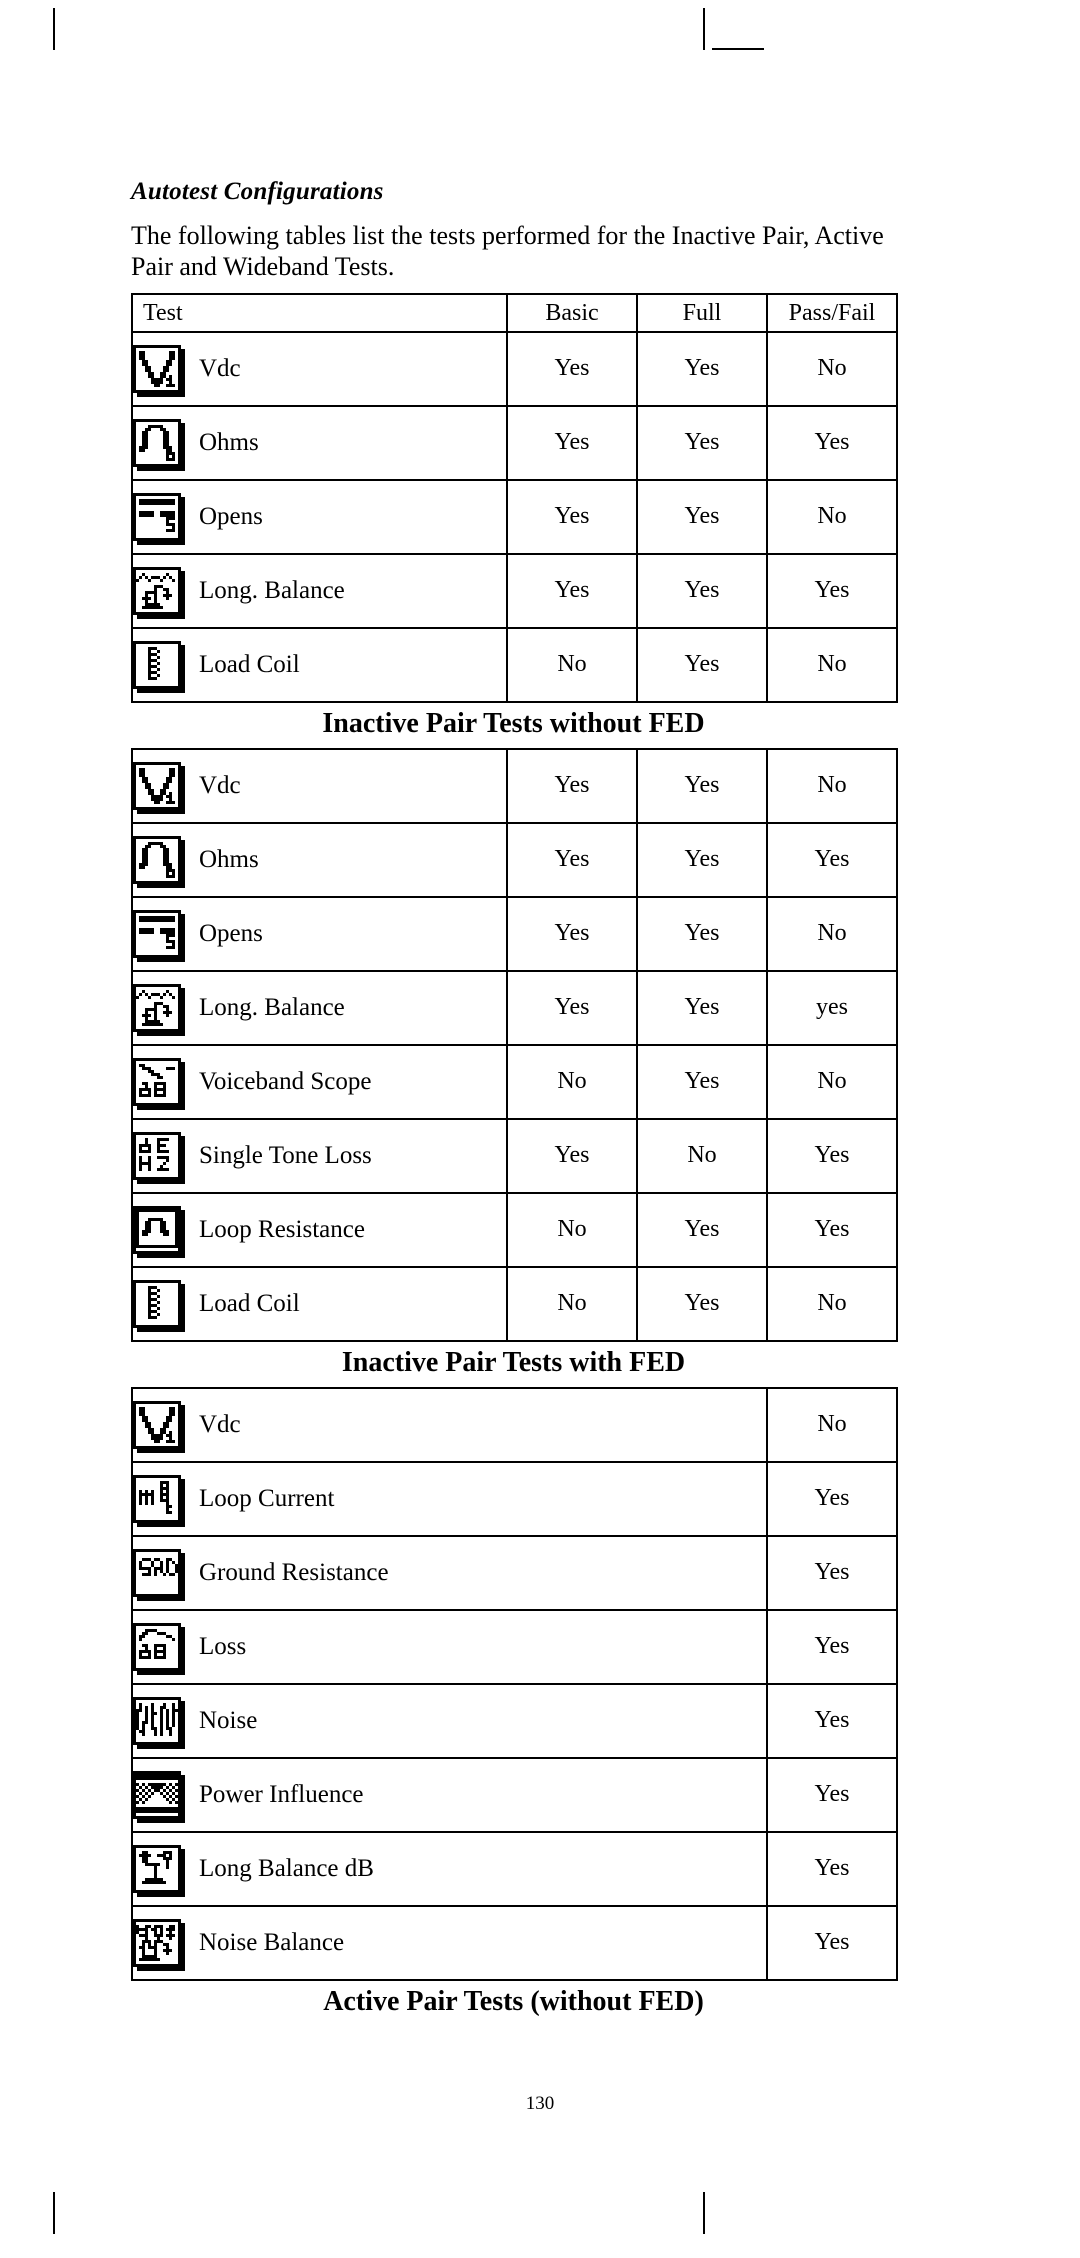  Describe the element at coordinates (449, 1720) in the screenshot. I see `test-cell: Noise` at that location.